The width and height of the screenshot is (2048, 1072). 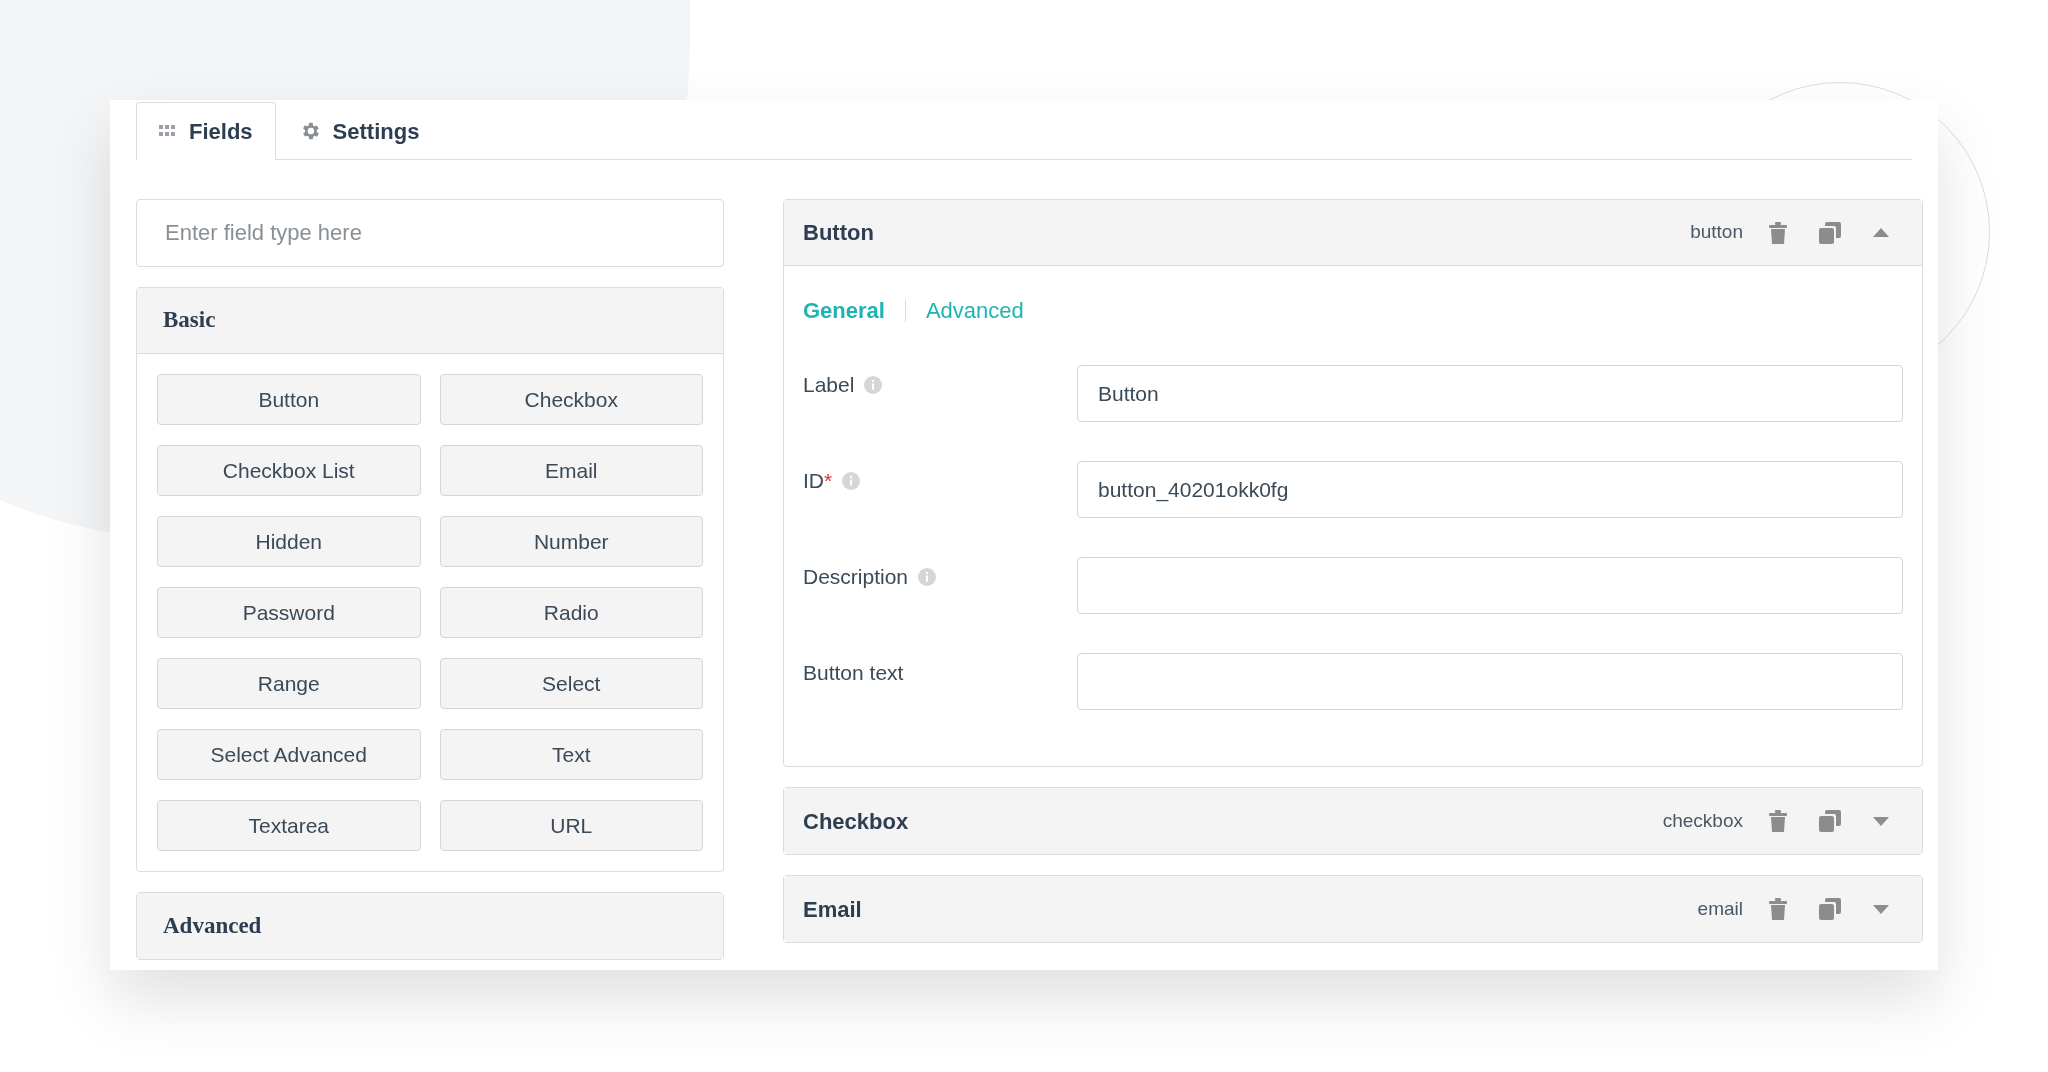 What do you see at coordinates (289, 612) in the screenshot?
I see `field-type-button: Password` at bounding box center [289, 612].